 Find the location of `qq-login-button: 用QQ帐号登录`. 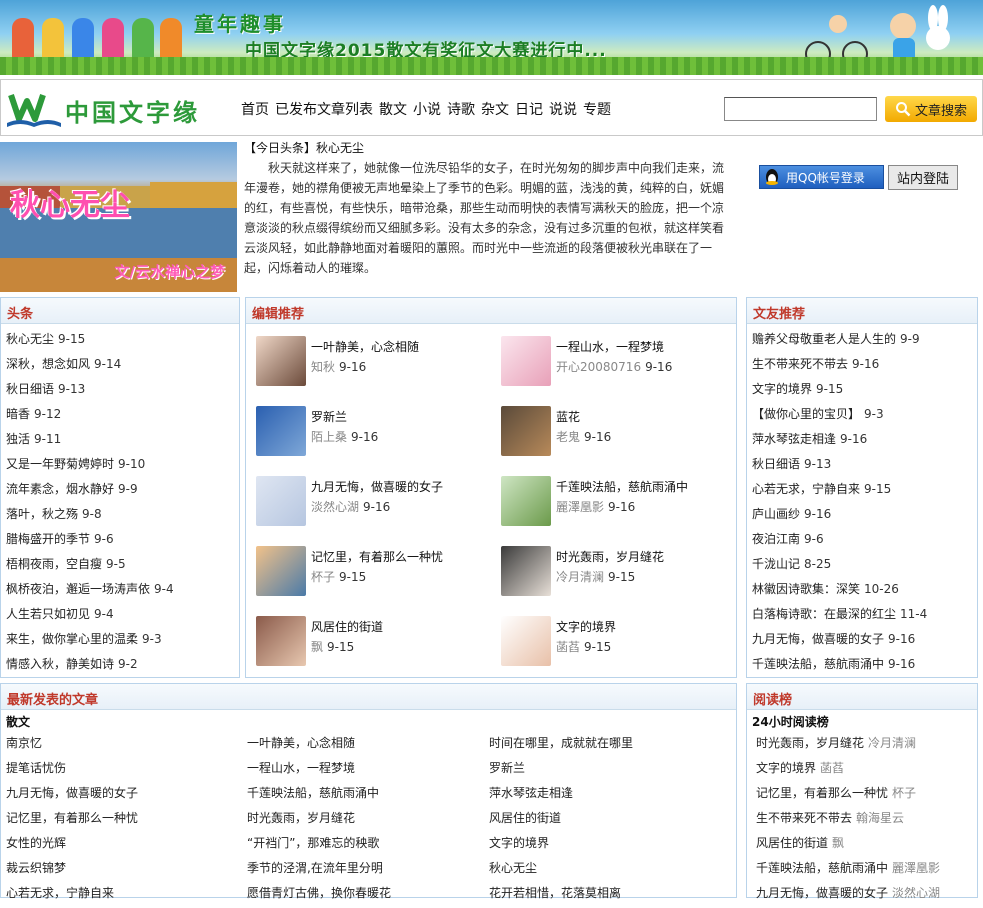

qq-login-button: 用QQ帐号登录 is located at coordinates (821, 177).